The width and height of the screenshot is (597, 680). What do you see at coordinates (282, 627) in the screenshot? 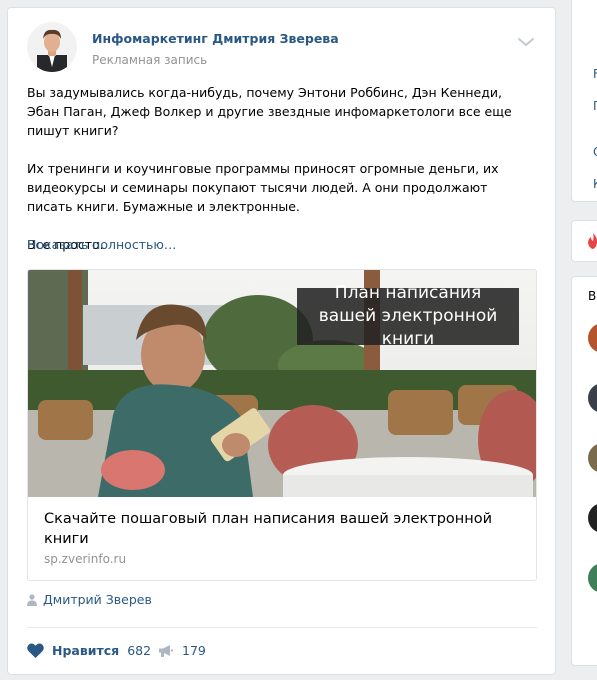
I see `divider` at bounding box center [282, 627].